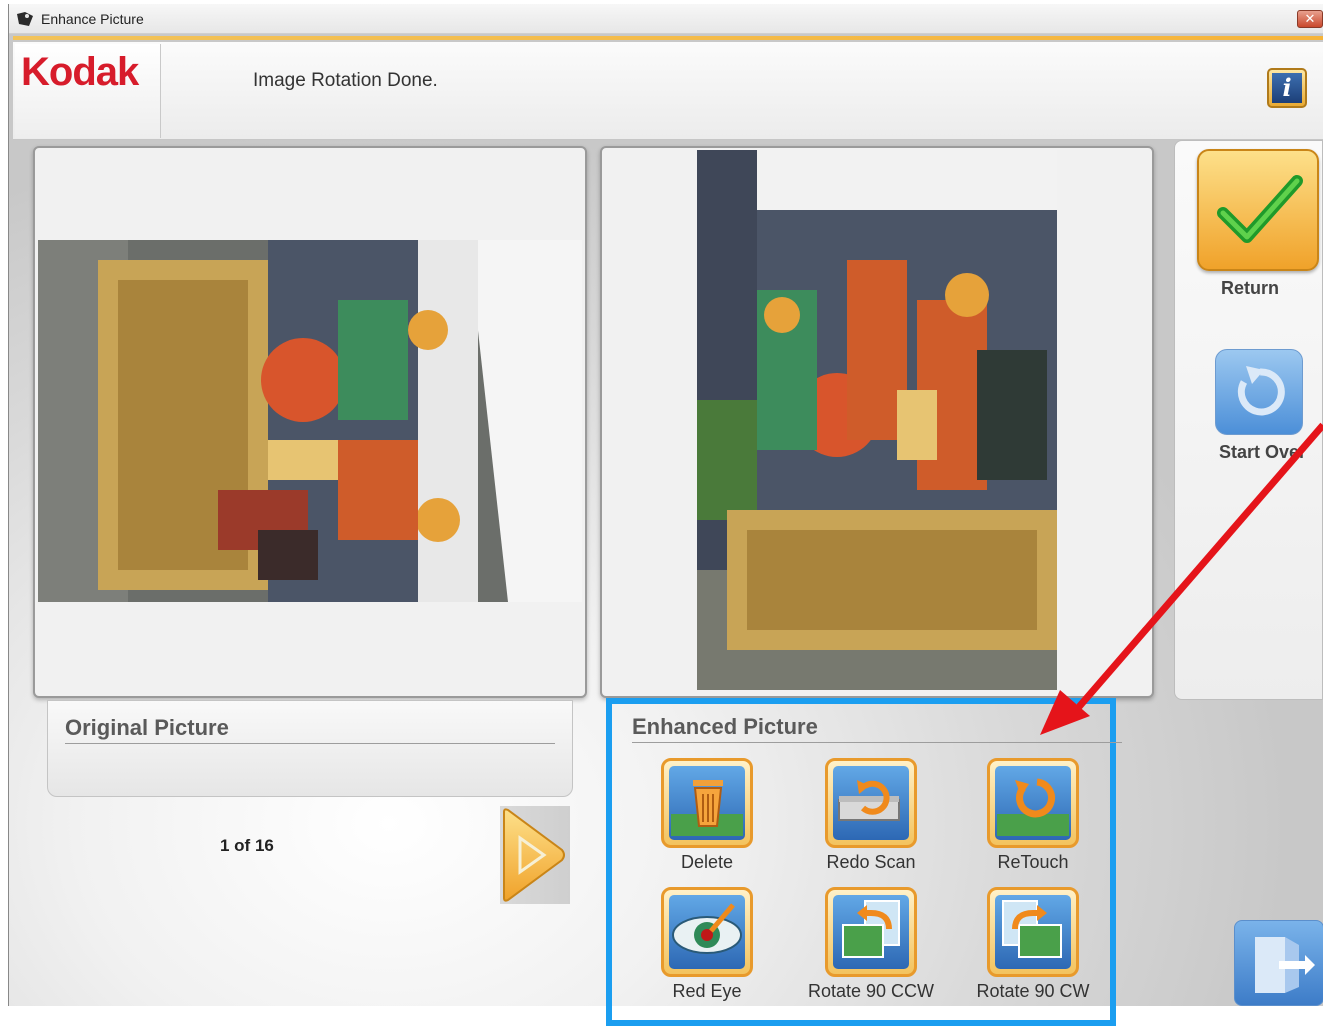 The height and width of the screenshot is (1027, 1323). I want to click on enhanced-picture-title: Enhanced Picture, so click(725, 726).